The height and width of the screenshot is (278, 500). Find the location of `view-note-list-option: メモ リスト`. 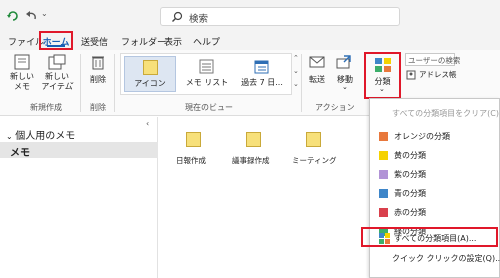

view-note-list-option: メモ リスト is located at coordinates (207, 74).